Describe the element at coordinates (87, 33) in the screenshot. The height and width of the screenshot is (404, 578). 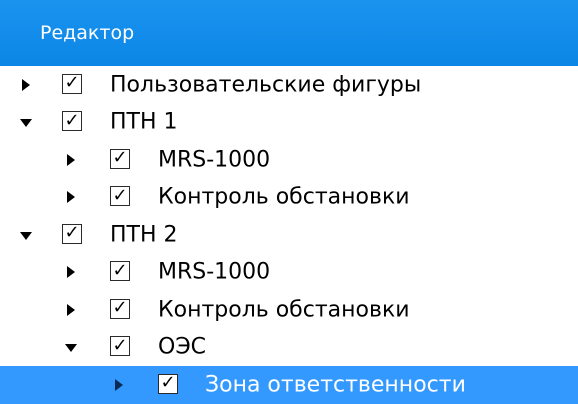
I see `panel-title: Редактор` at that location.